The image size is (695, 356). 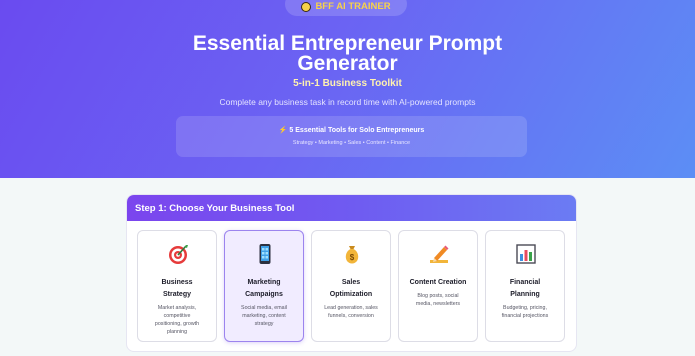 What do you see at coordinates (347, 43) in the screenshot?
I see `page-title-line-1: Essential Entrepreneur Prompt` at bounding box center [347, 43].